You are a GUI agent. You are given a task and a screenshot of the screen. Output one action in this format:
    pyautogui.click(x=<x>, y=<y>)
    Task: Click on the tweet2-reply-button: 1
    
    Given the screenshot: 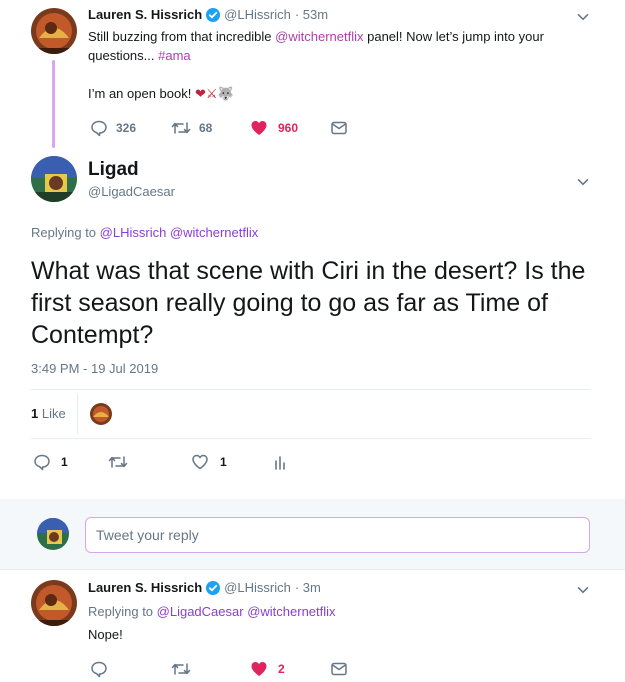 What is the action you would take?
    pyautogui.click(x=50, y=462)
    